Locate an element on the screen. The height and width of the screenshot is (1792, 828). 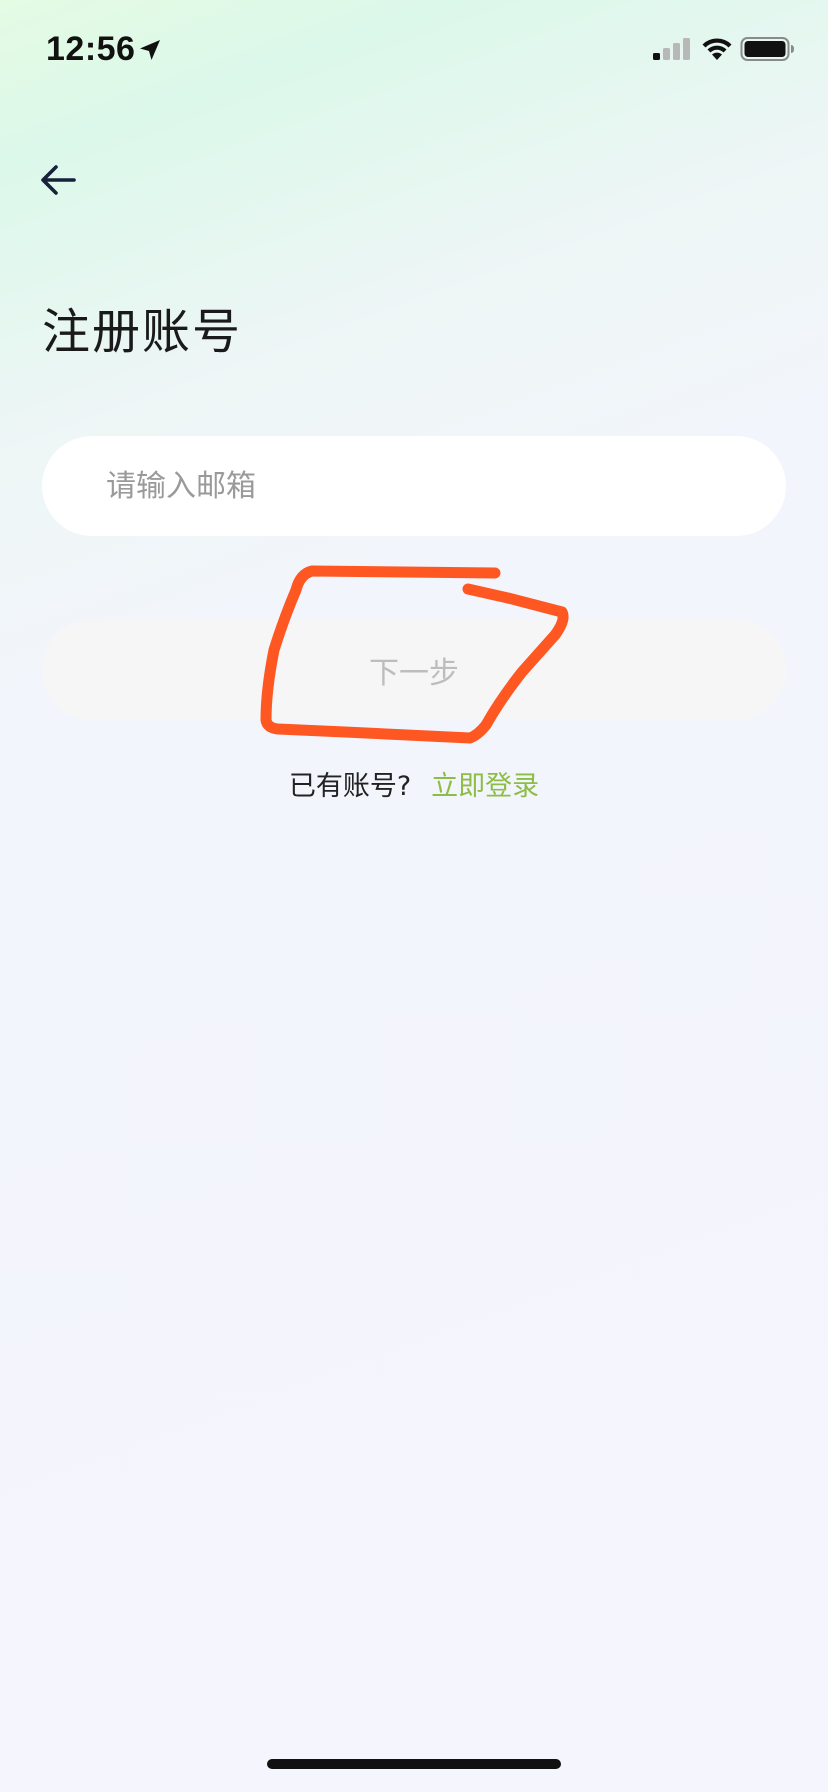
hand-drawn-annotation is located at coordinates (414, 654).